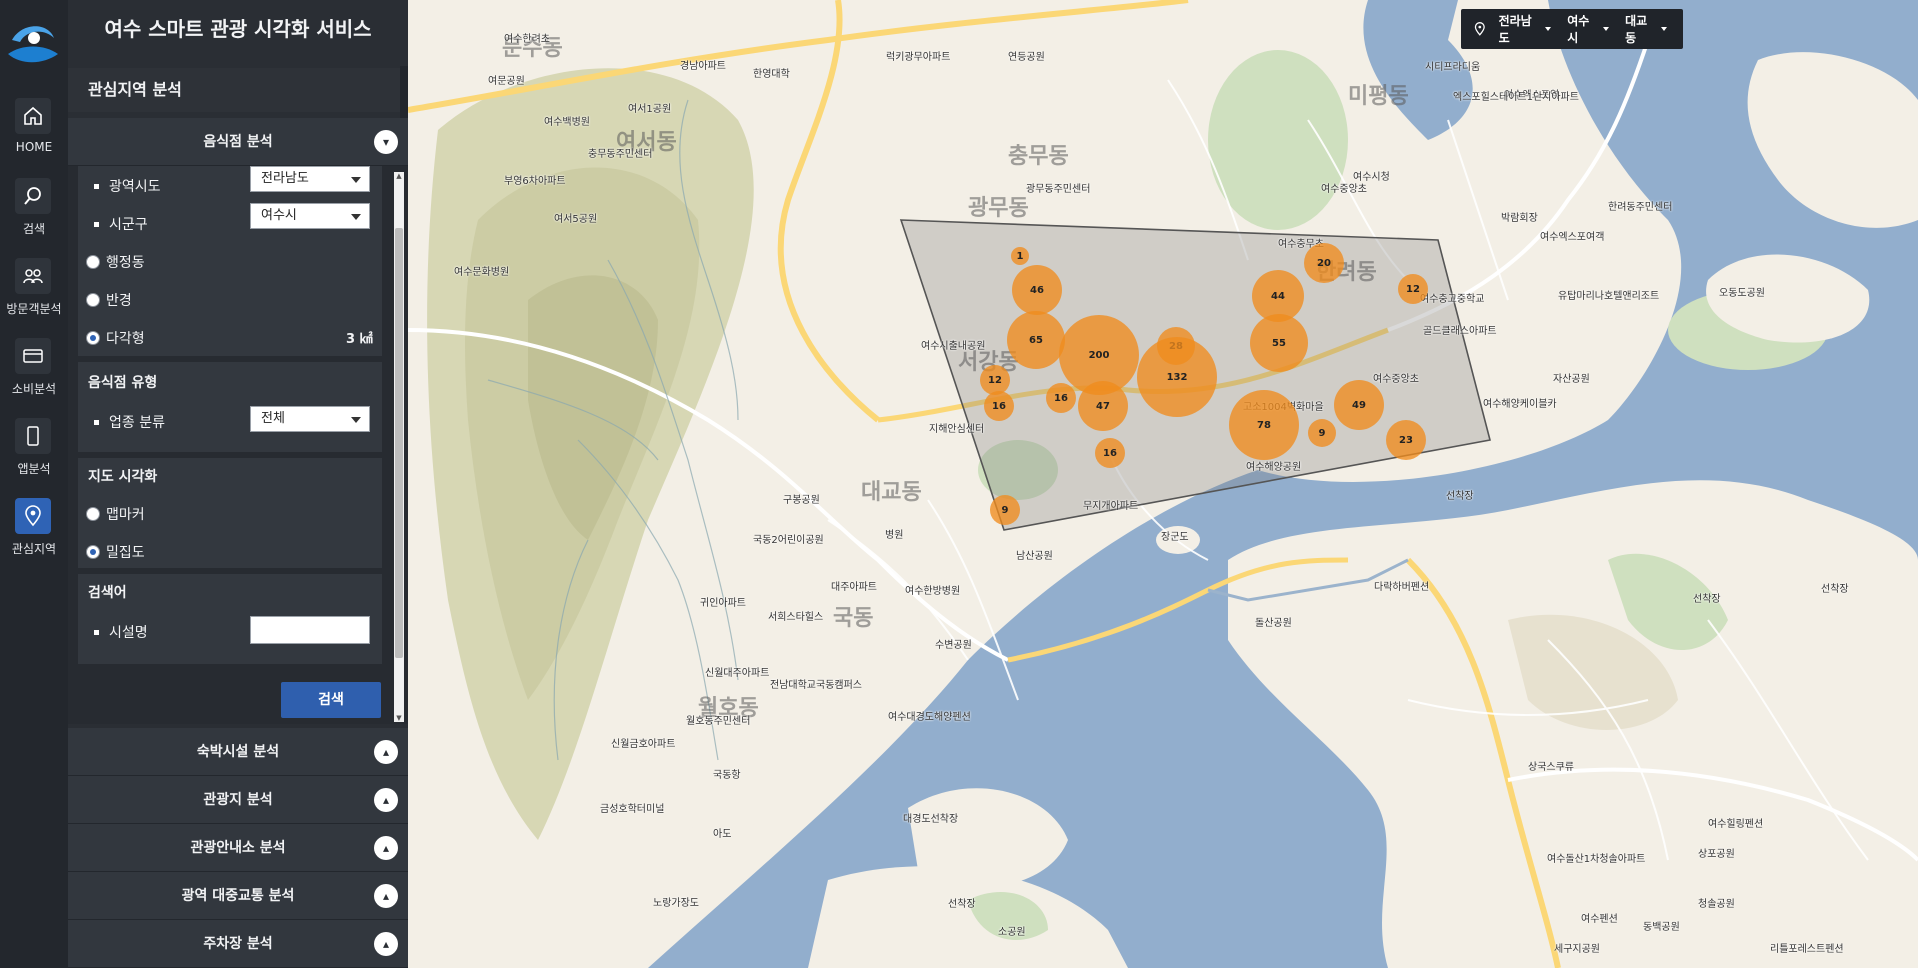 The height and width of the screenshot is (968, 1918). Describe the element at coordinates (1551, 767) in the screenshot. I see `place-label: 상국스쿠류` at that location.